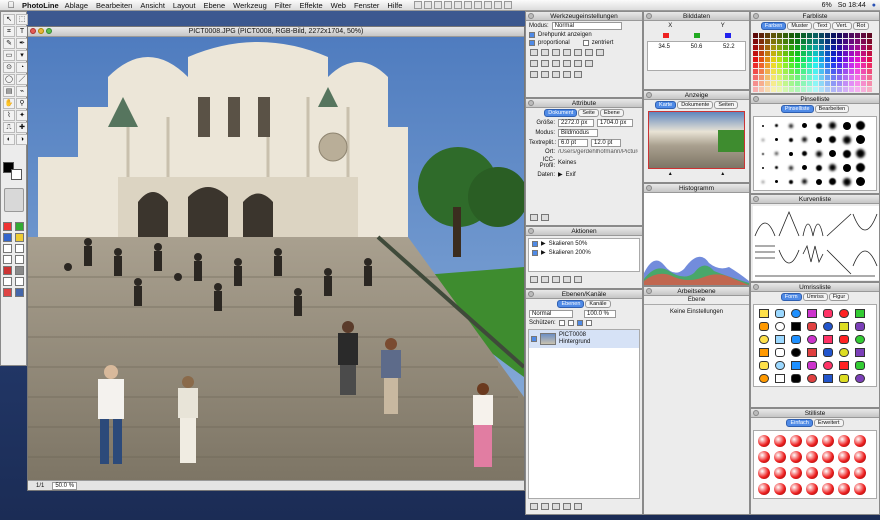  Describe the element at coordinates (556, 63) in the screenshot. I see `rotate-icon` at that location.